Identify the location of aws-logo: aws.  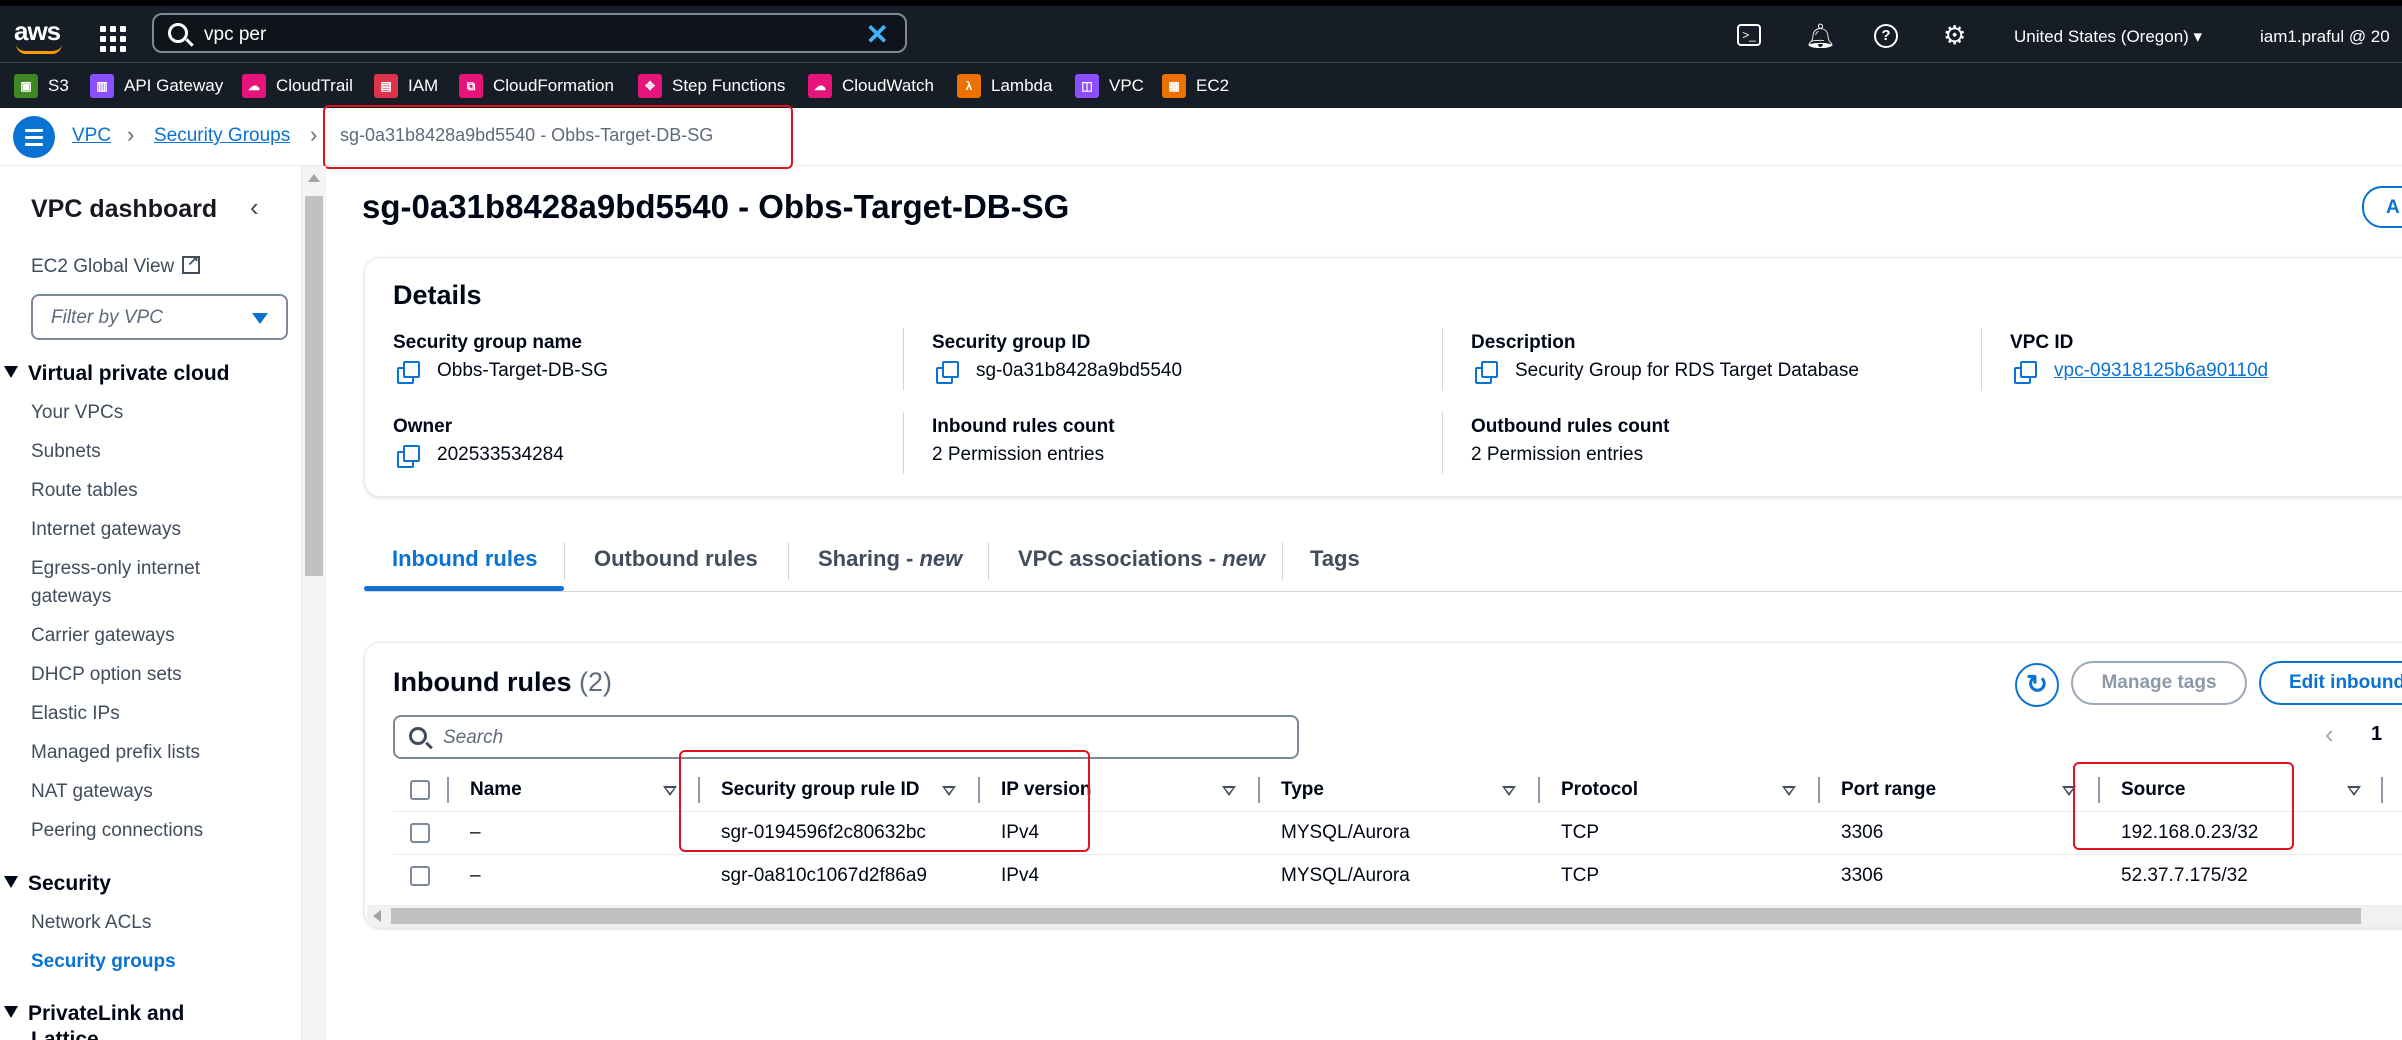
(39, 35).